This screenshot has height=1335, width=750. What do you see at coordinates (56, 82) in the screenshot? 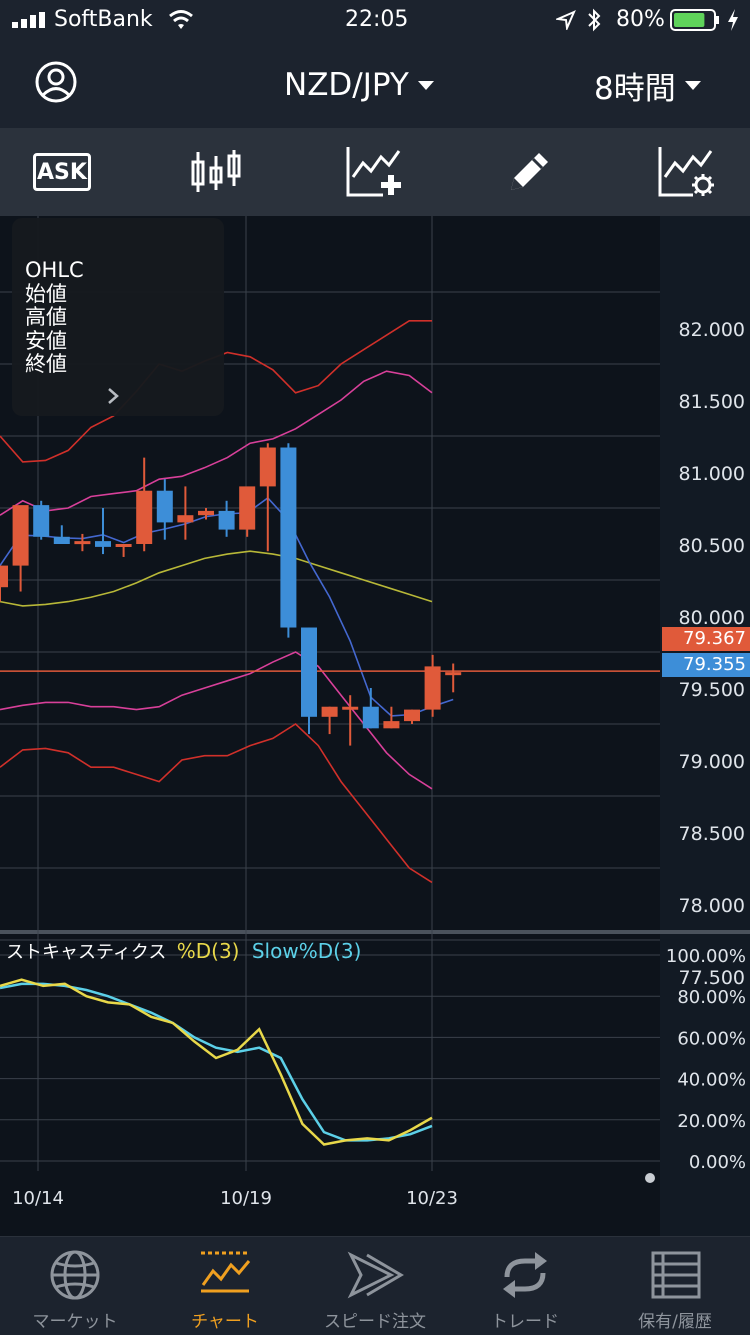
I see `account-icon` at bounding box center [56, 82].